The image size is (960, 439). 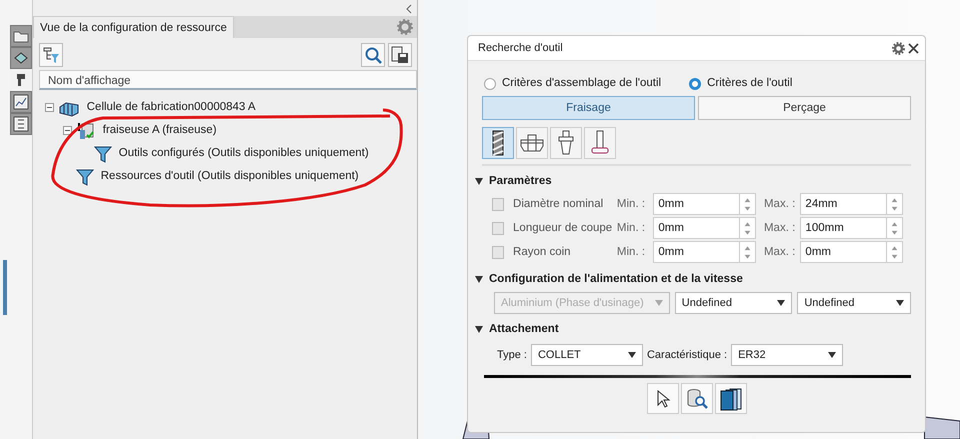 I want to click on tool-holder-icon, so click(x=566, y=143).